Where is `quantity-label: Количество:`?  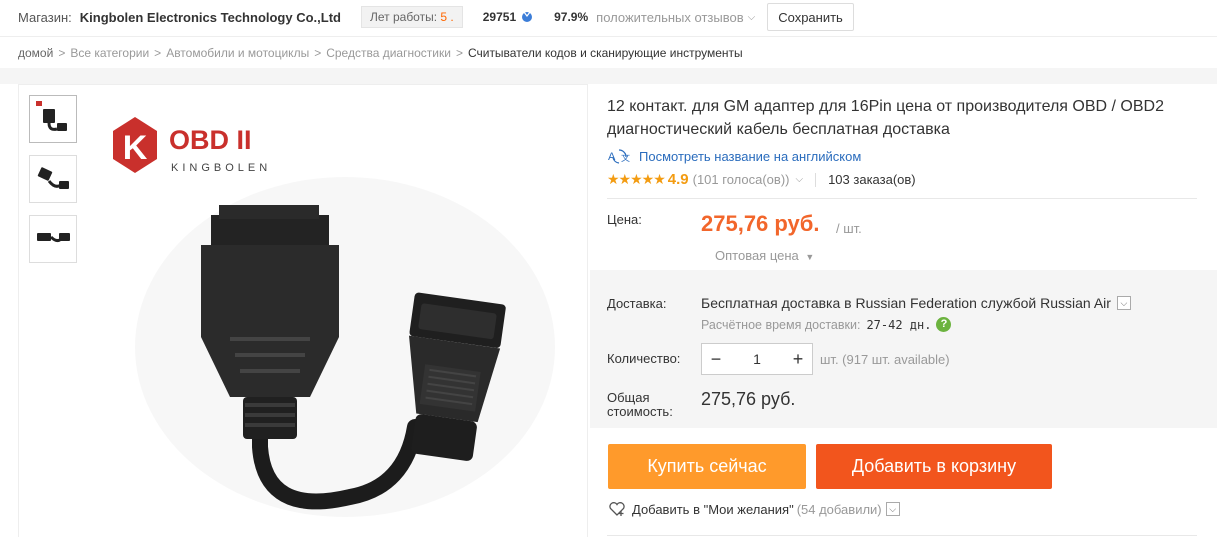
quantity-label: Количество: is located at coordinates (644, 358).